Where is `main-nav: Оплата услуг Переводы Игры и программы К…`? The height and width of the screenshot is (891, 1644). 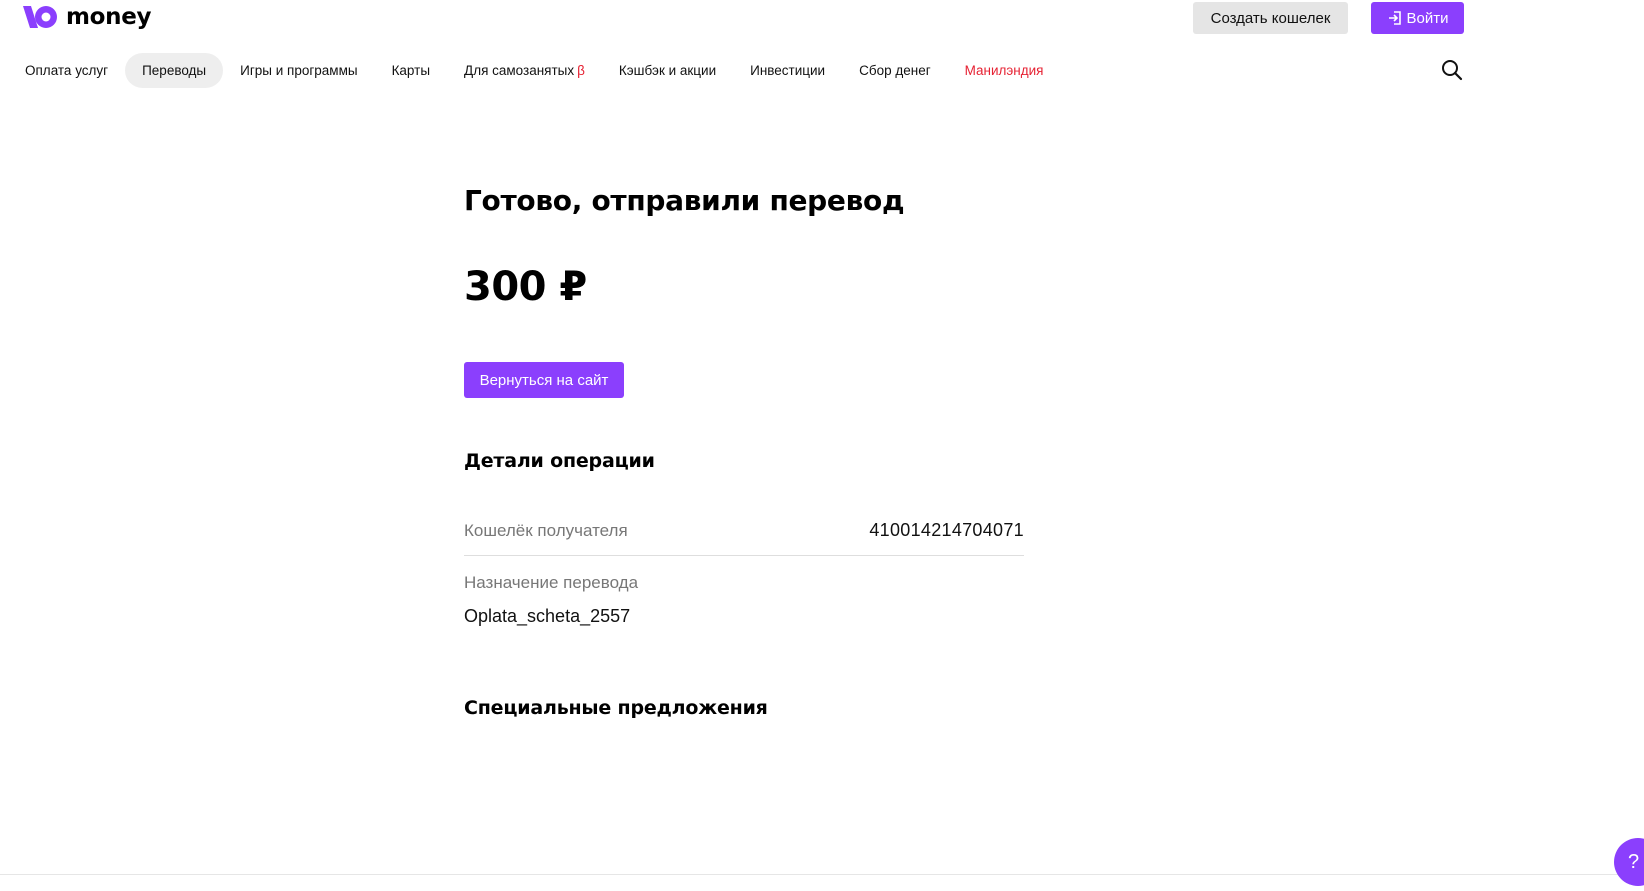 main-nav: Оплата услуг Переводы Игры и программы К… is located at coordinates (534, 70).